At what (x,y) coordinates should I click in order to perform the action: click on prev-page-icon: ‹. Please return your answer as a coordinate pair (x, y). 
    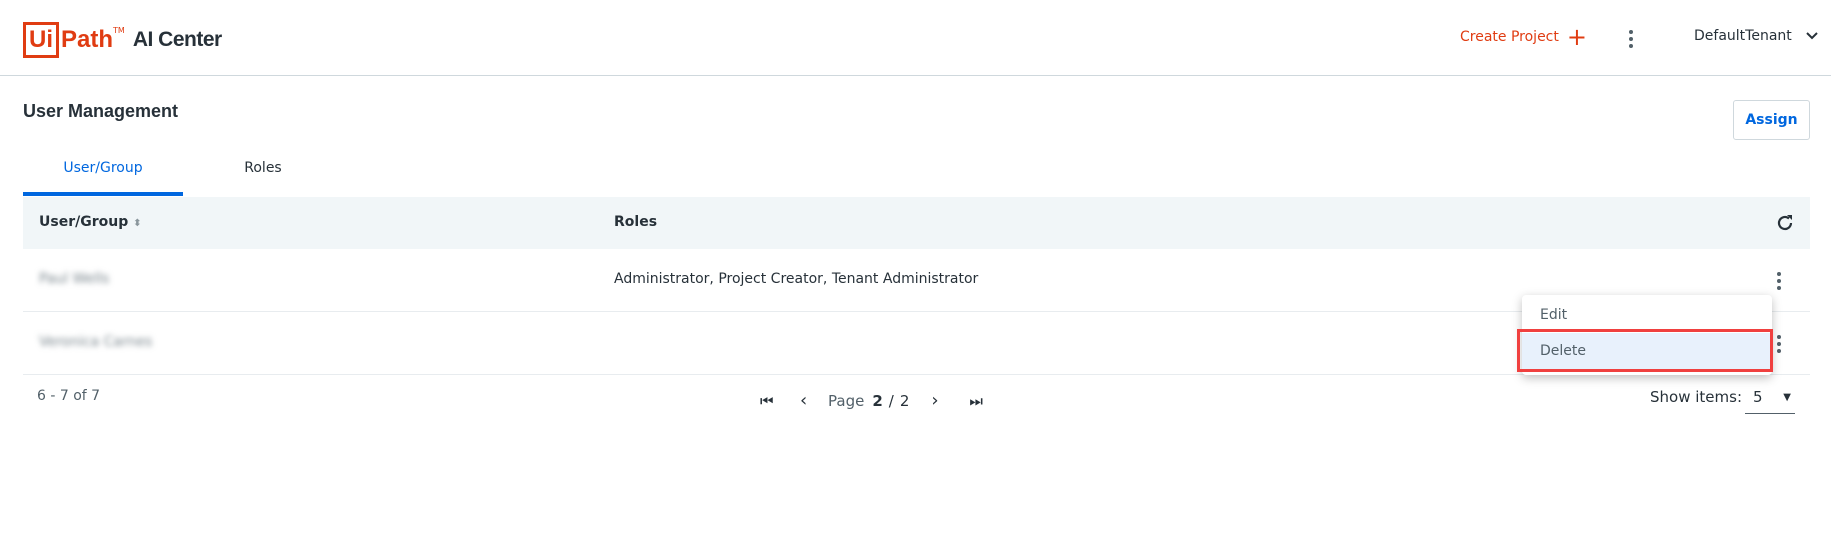
    Looking at the image, I should click on (814, 400).